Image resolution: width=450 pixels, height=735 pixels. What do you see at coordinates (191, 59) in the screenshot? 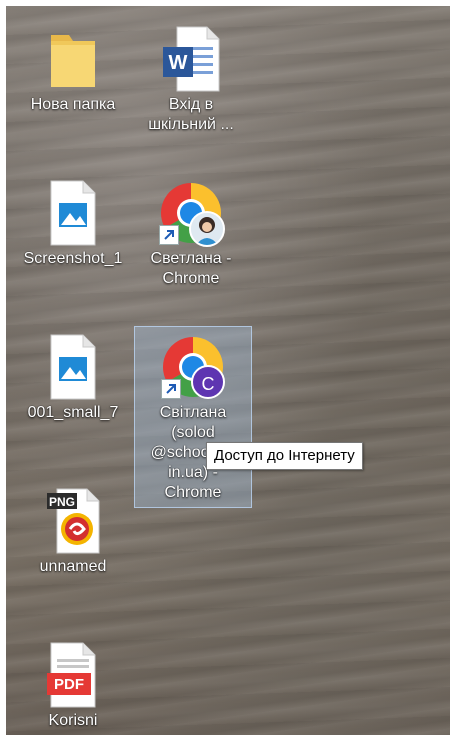
I see `word-document-icon: W` at bounding box center [191, 59].